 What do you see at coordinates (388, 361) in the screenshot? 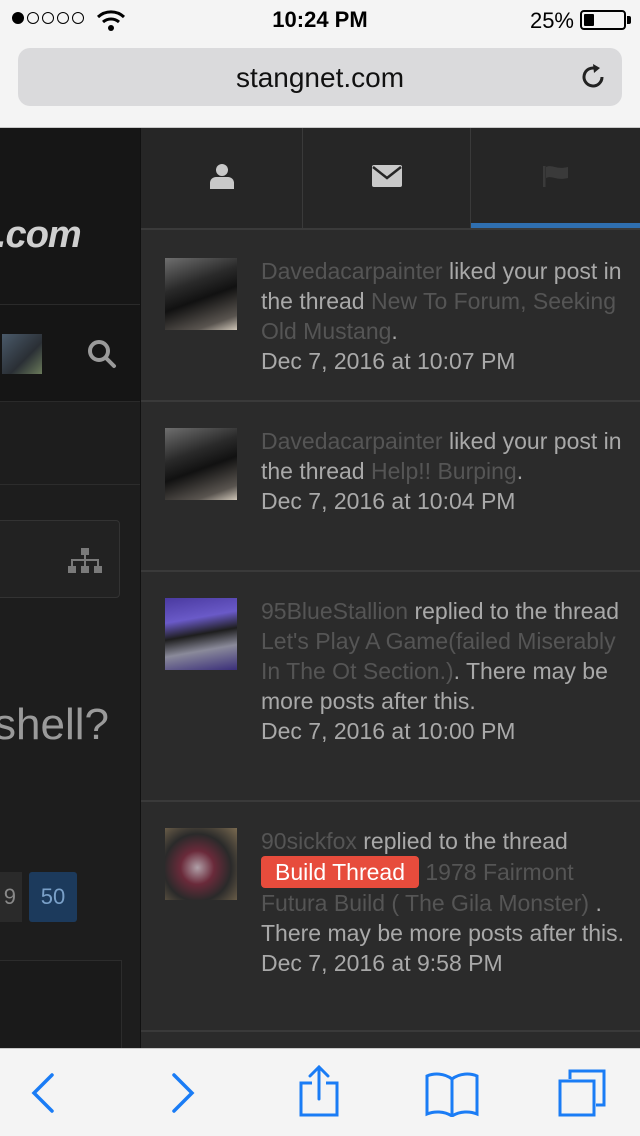
I see `alert-timestamp: Dec 7, 2016 at 10:07 PM` at bounding box center [388, 361].